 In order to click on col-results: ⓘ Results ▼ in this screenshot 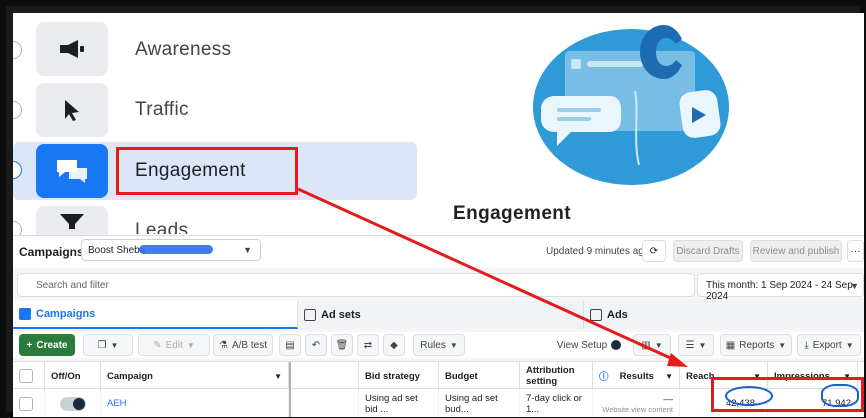, I will do `click(636, 376)`.